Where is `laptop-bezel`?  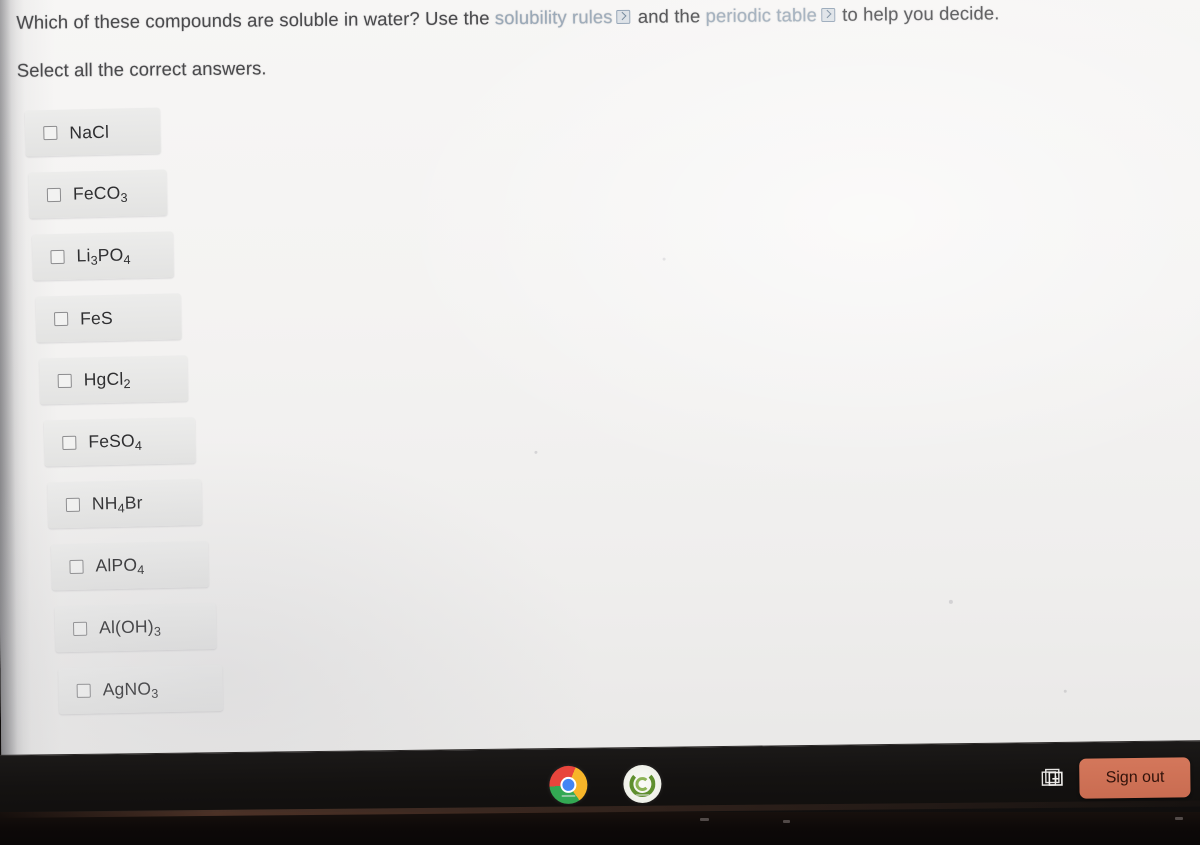
laptop-bezel is located at coordinates (600, 822).